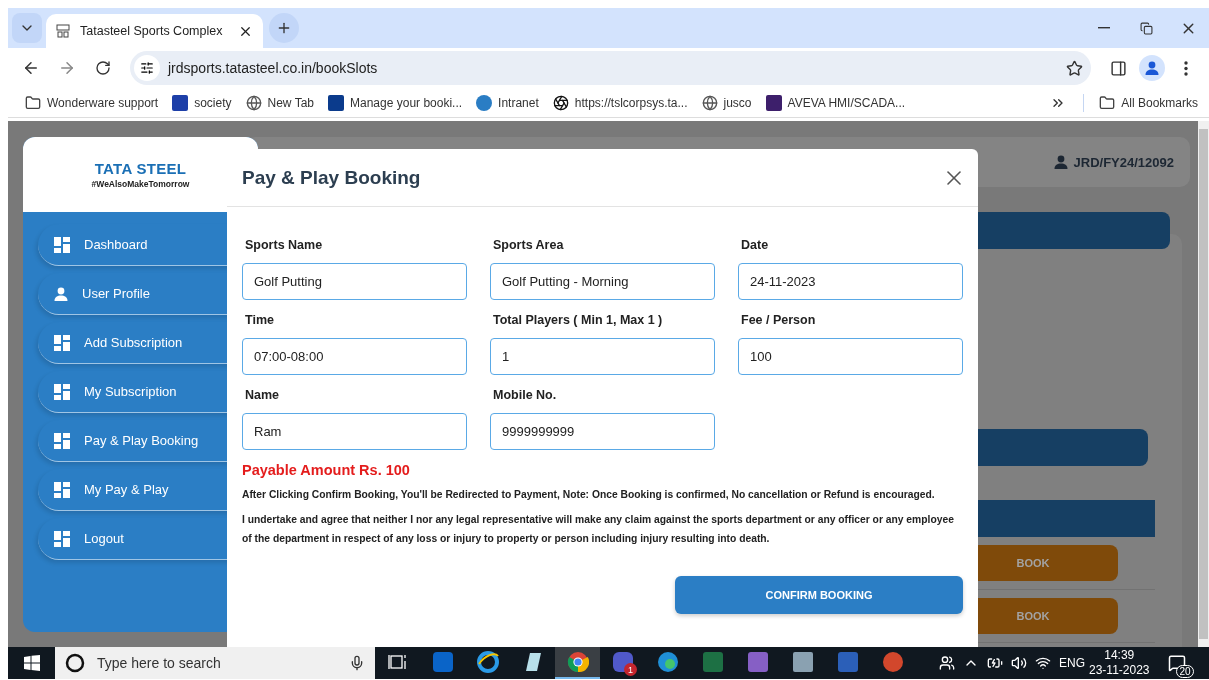 This screenshot has width=1209, height=680. What do you see at coordinates (755, 245) in the screenshot?
I see `field-label: Date` at bounding box center [755, 245].